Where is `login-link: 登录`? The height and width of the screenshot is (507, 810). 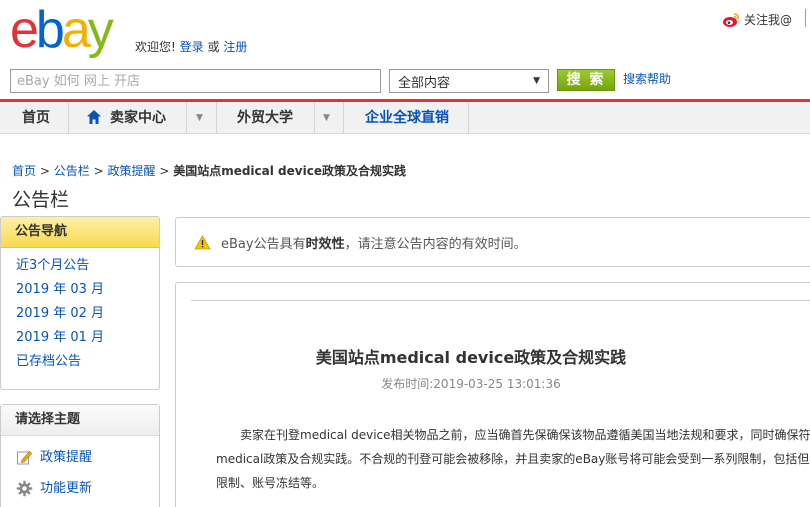
login-link: 登录 is located at coordinates (192, 47).